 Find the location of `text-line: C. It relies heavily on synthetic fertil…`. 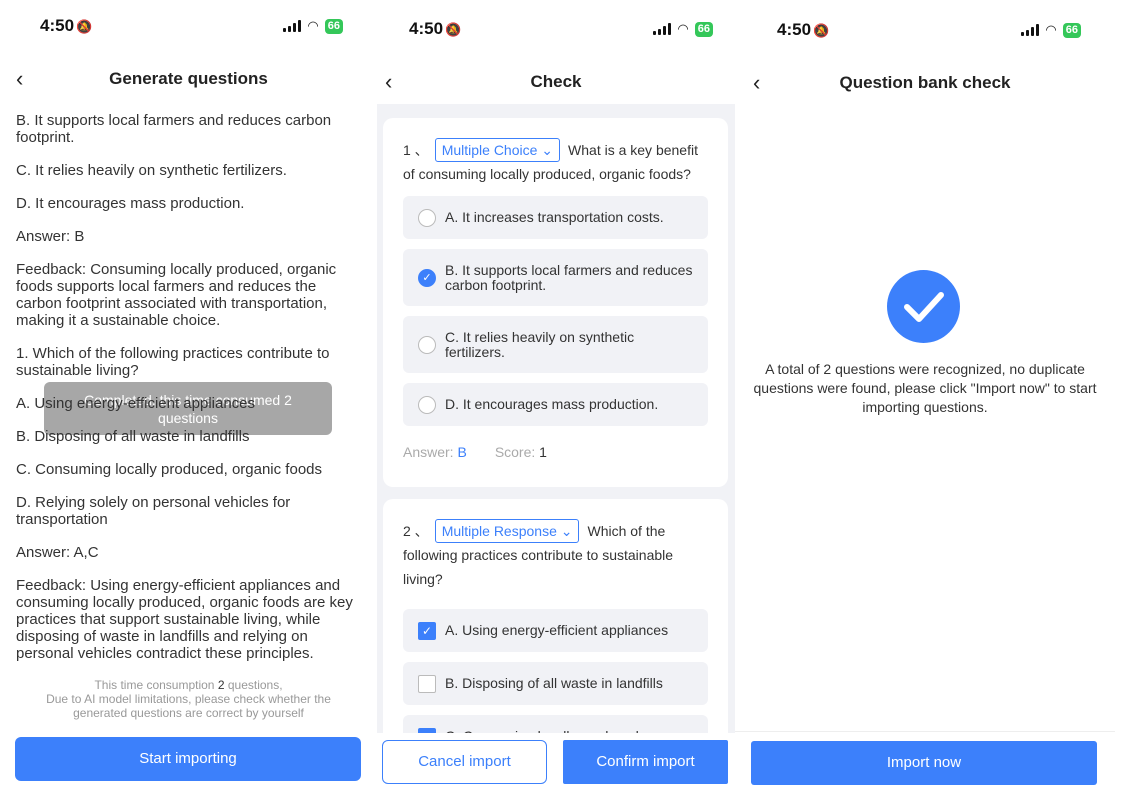

text-line: C. It relies heavily on synthetic fertil… is located at coordinates (151, 170).